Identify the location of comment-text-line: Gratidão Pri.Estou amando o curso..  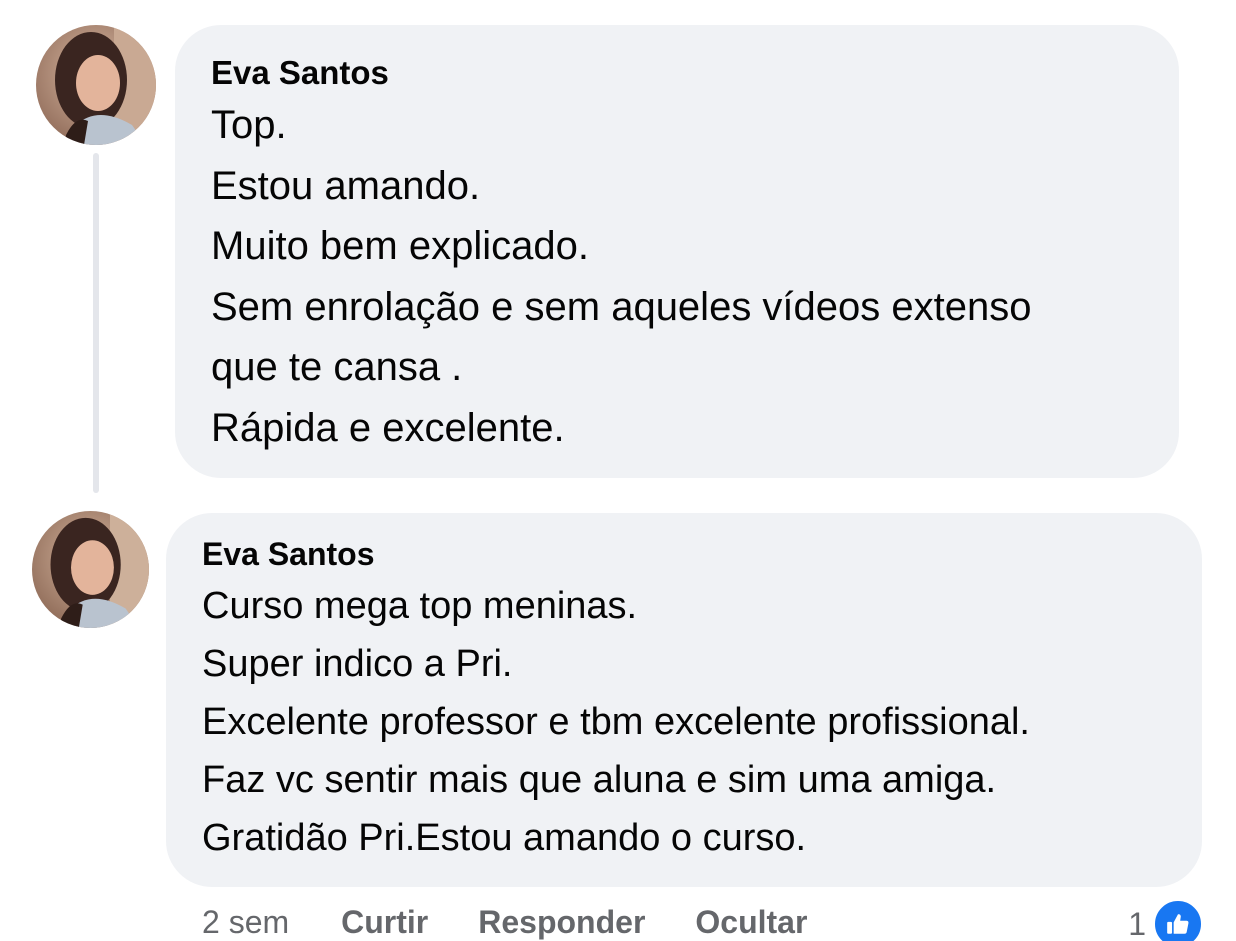
(504, 838).